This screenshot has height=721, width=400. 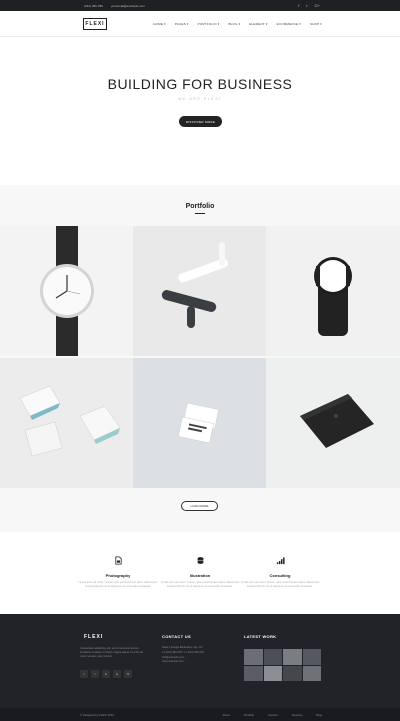 I want to click on logo: FLEXI, so click(x=95, y=24).